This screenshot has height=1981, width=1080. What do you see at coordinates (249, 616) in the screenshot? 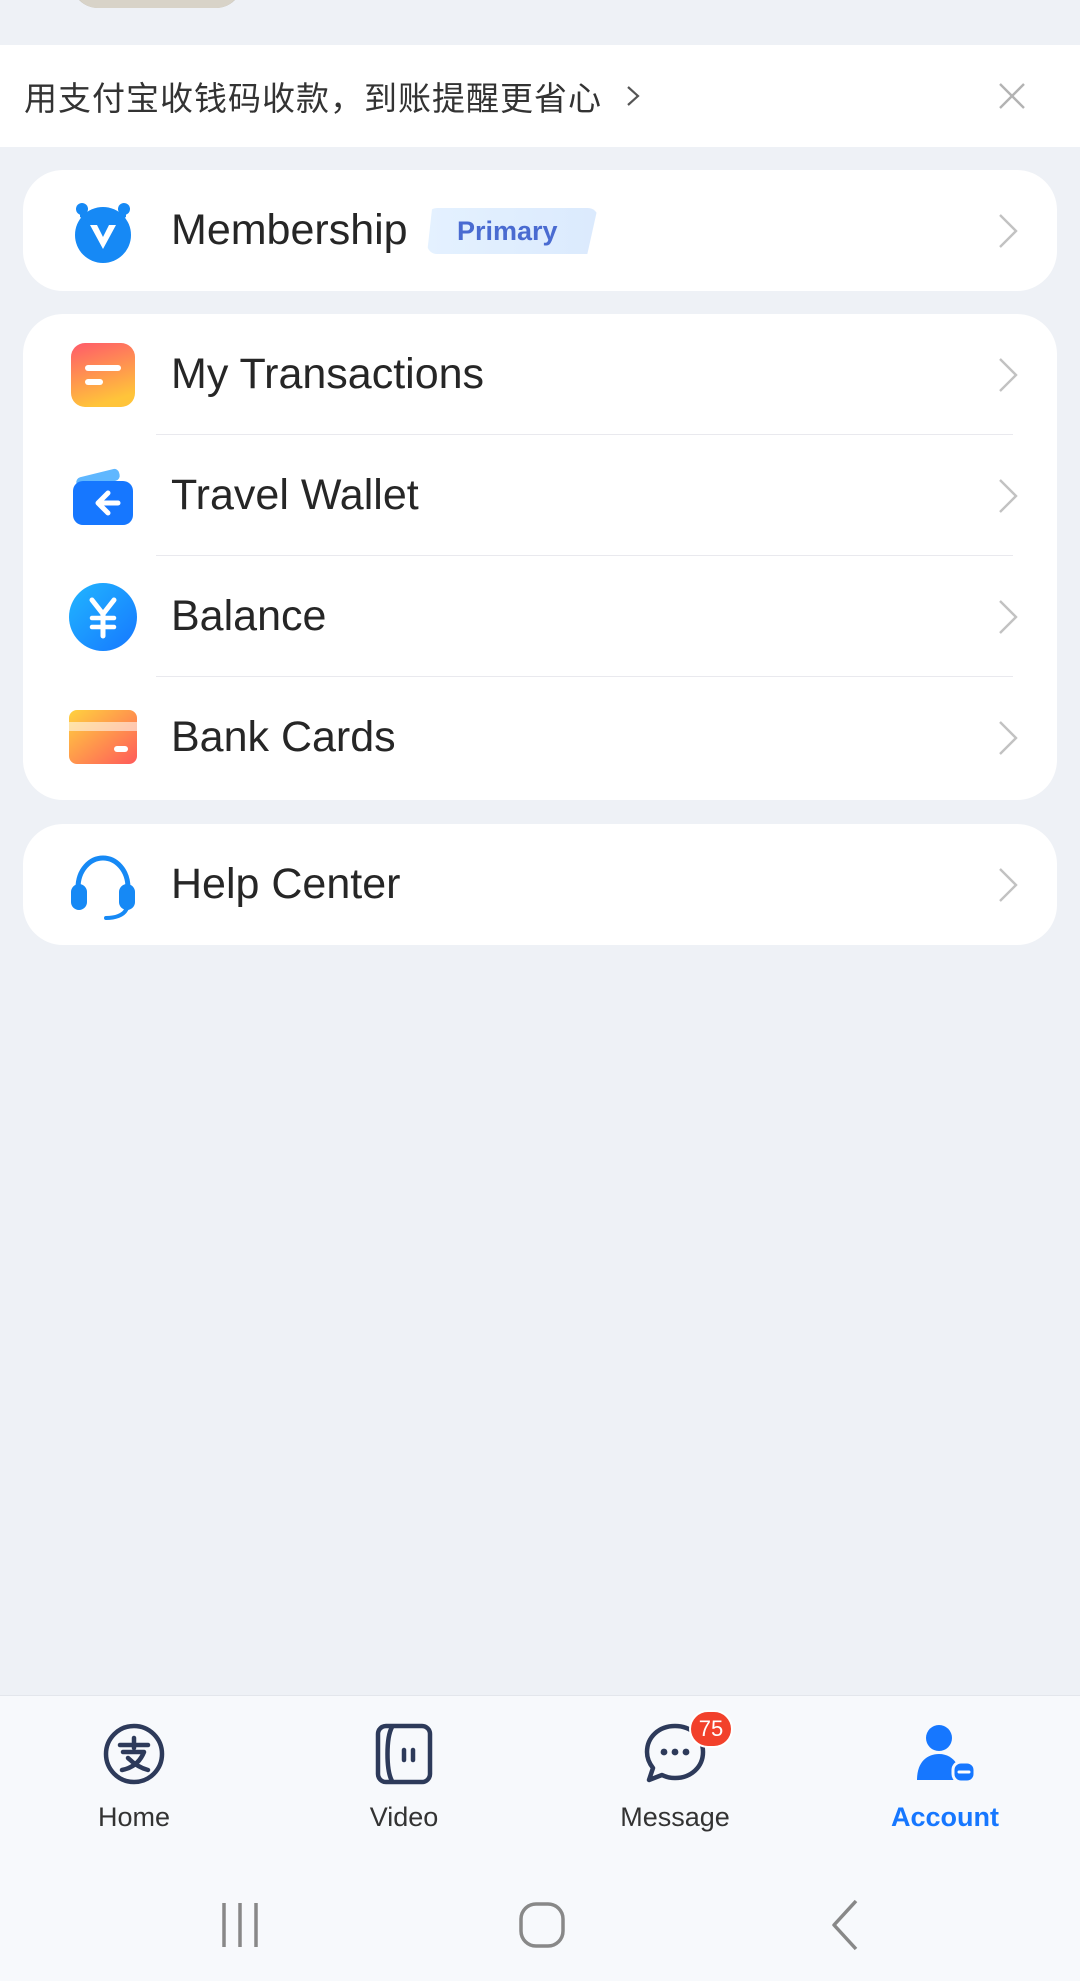
I see `menu-item-label: Balance` at bounding box center [249, 616].